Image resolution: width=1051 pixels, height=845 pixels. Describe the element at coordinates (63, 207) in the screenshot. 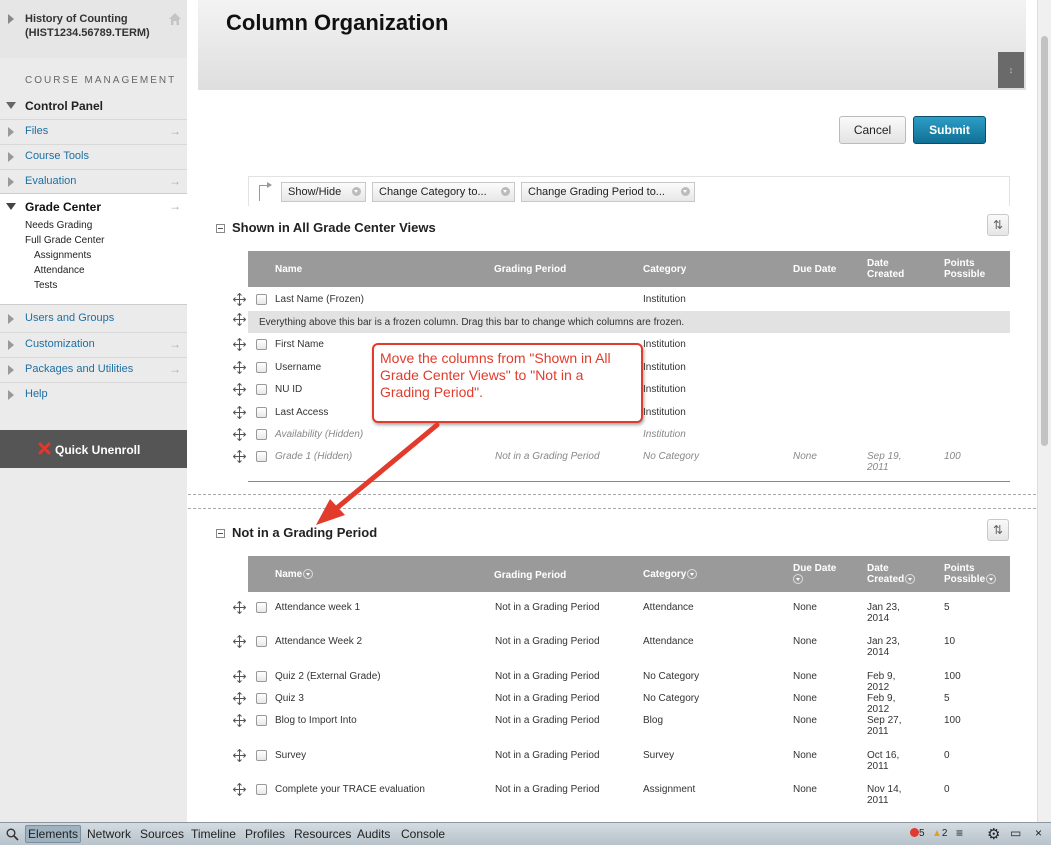

I see `grade-center-label: Grade Center` at that location.